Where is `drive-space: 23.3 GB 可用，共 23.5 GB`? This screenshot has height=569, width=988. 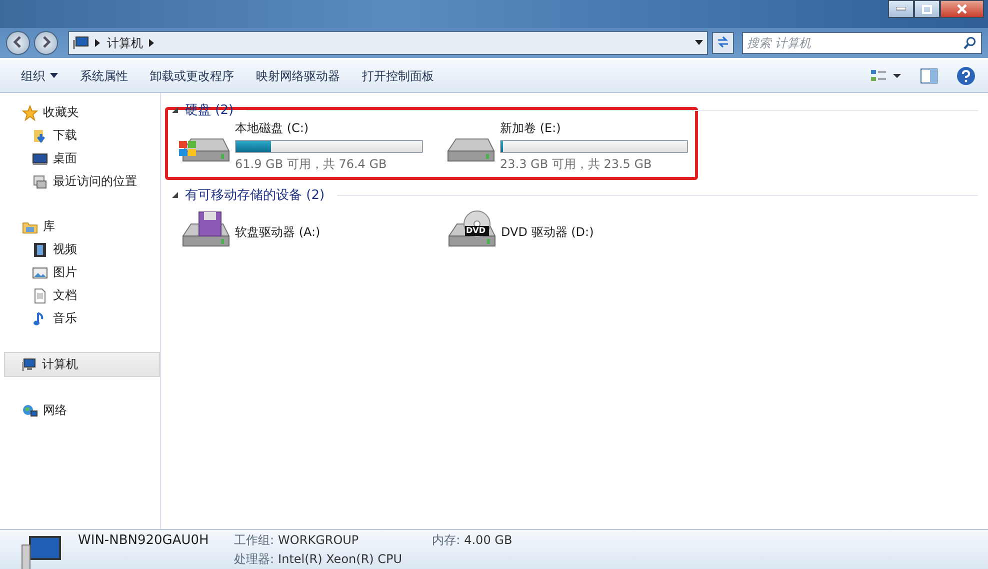
drive-space: 23.3 GB 可用，共 23.5 GB is located at coordinates (576, 164).